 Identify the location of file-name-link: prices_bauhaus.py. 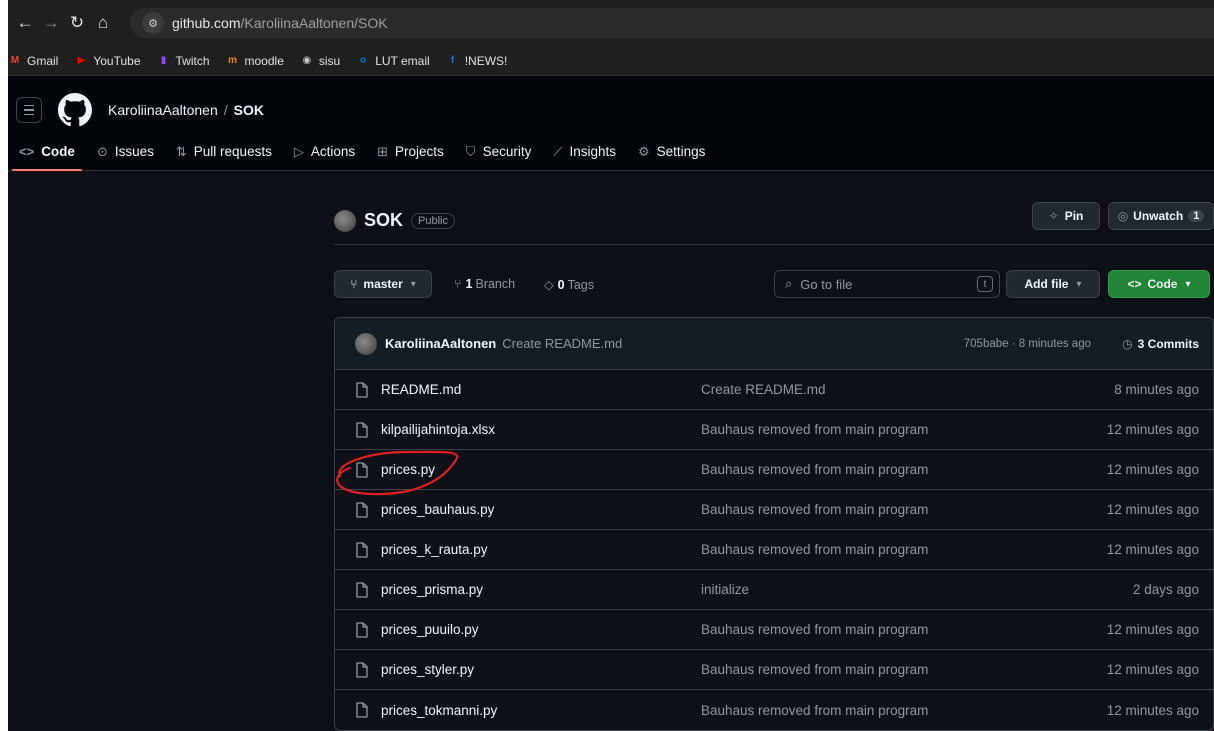
(437, 509).